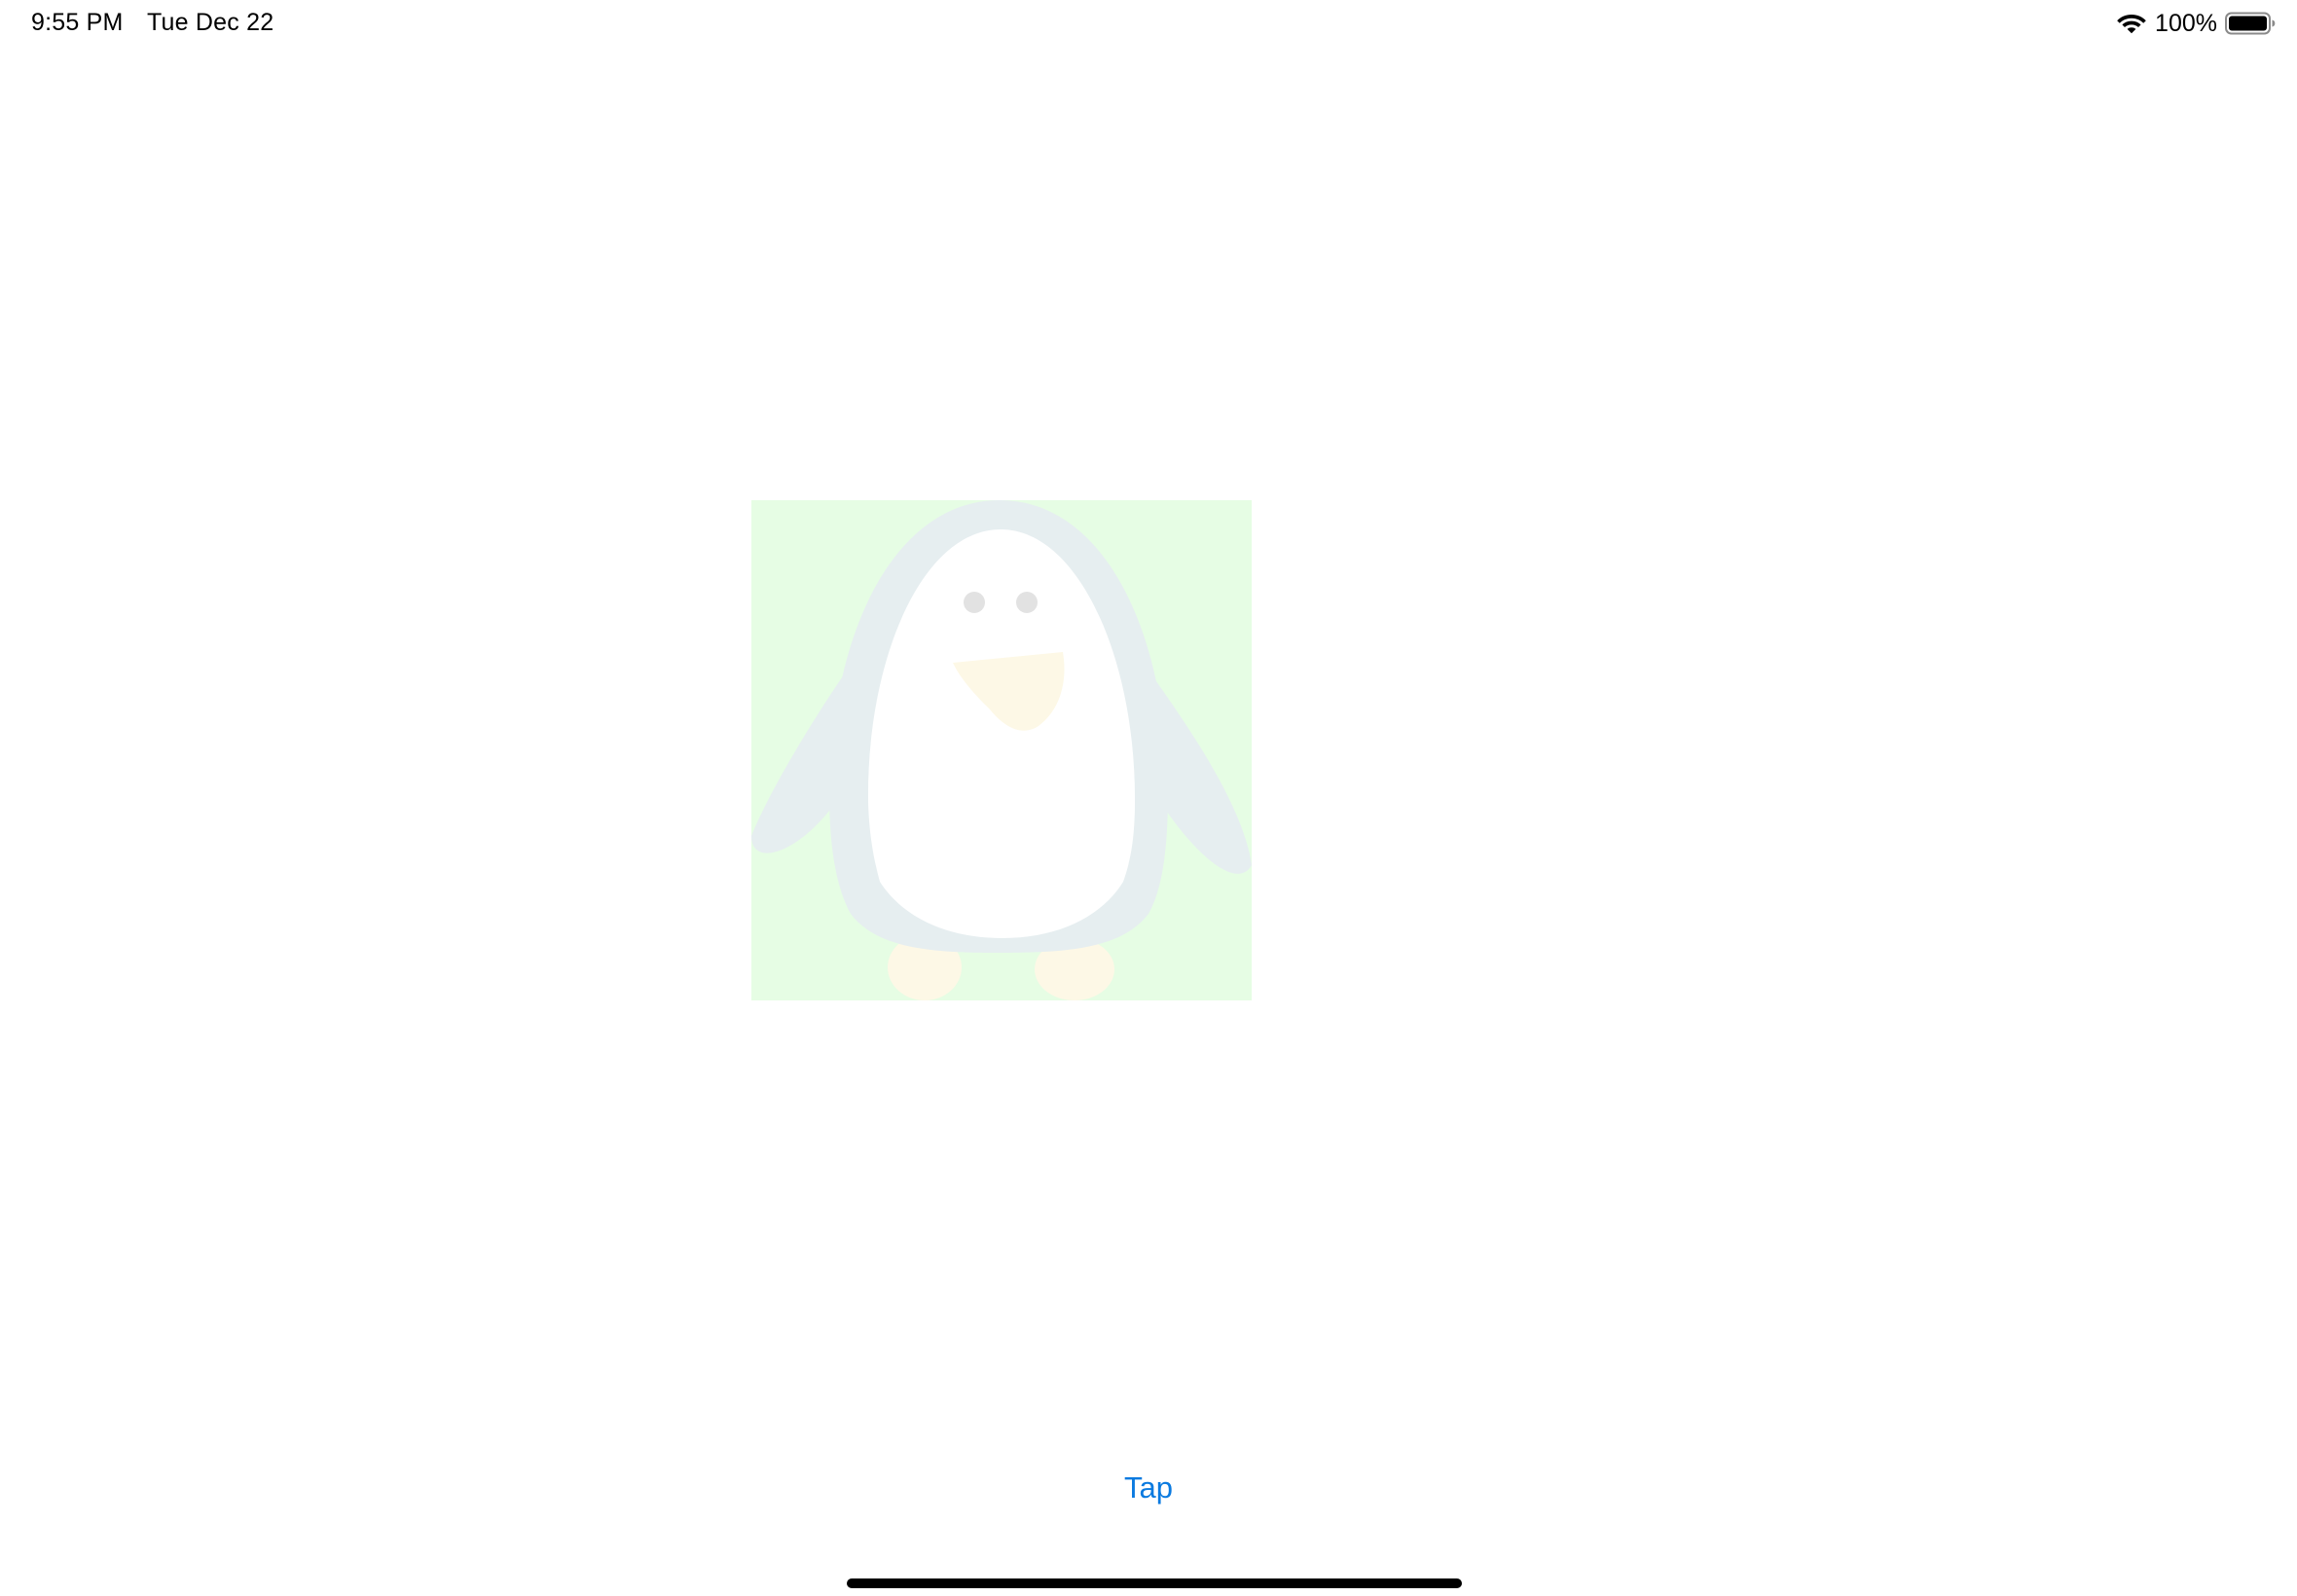 The height and width of the screenshot is (1596, 2297). I want to click on status-bar: 9:55 PM Tue Dec 22 100%, so click(1148, 23).